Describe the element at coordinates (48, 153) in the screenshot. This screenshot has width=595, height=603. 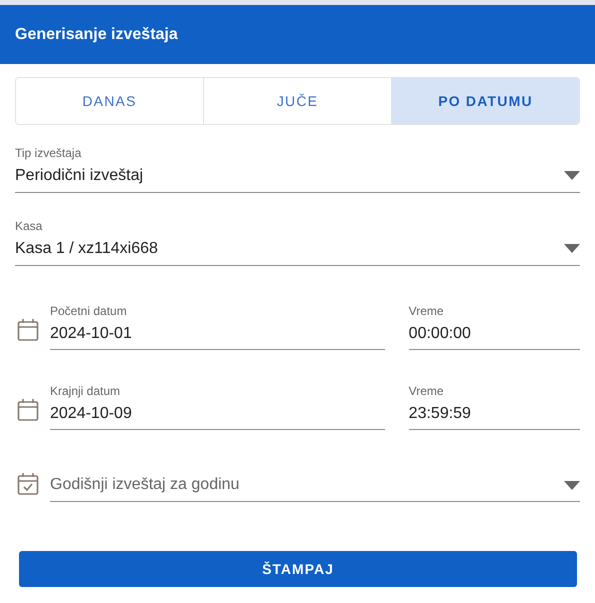
I see `field-label: Tip izveštaja` at that location.